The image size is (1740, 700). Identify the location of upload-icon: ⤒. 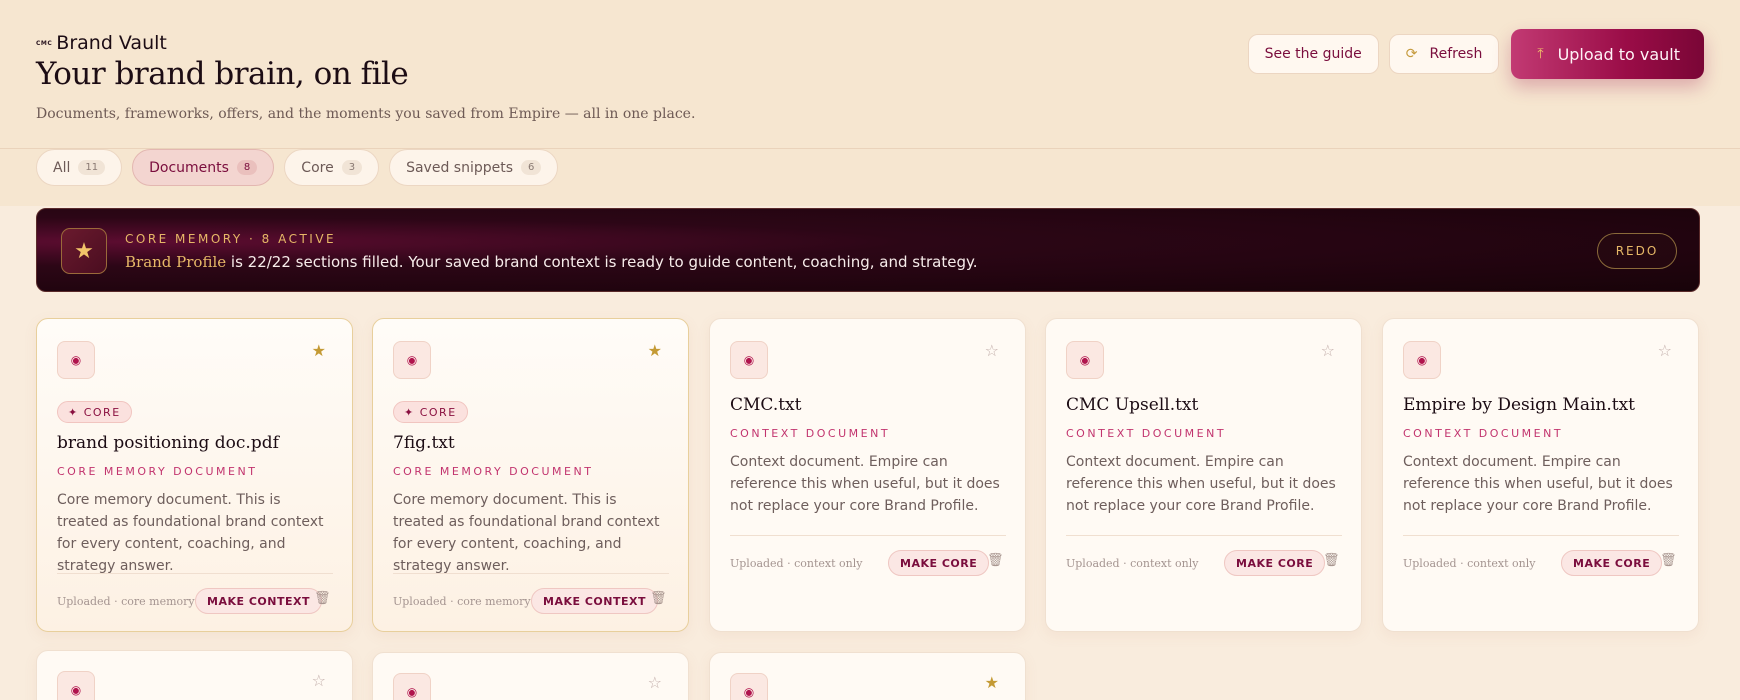
(1540, 54).